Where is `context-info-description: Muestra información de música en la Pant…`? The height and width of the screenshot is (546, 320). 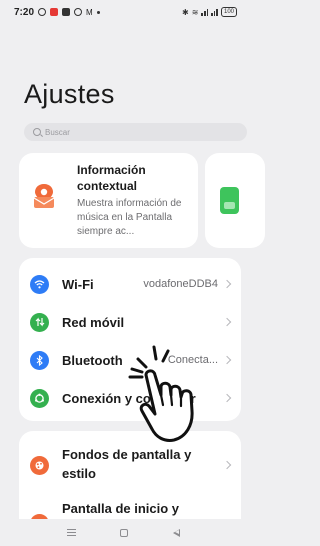 context-info-description: Muestra información de música en la Pant… is located at coordinates (129, 217).